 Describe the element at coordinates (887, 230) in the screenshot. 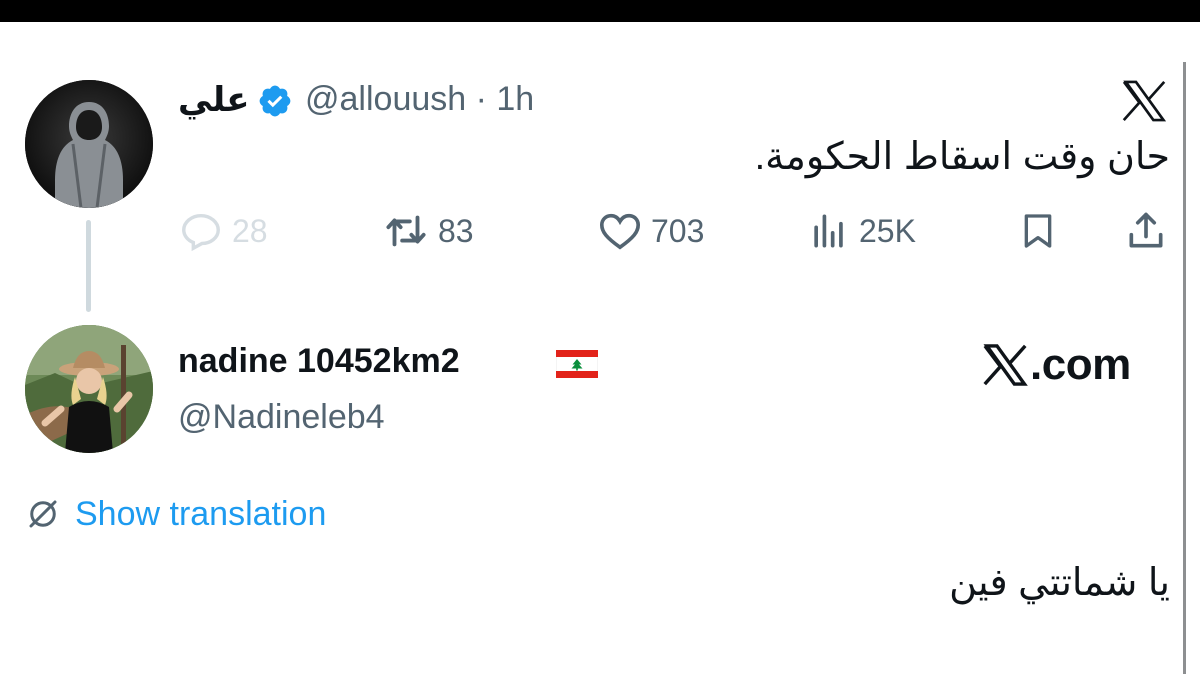

I see `views-count: 25K` at that location.